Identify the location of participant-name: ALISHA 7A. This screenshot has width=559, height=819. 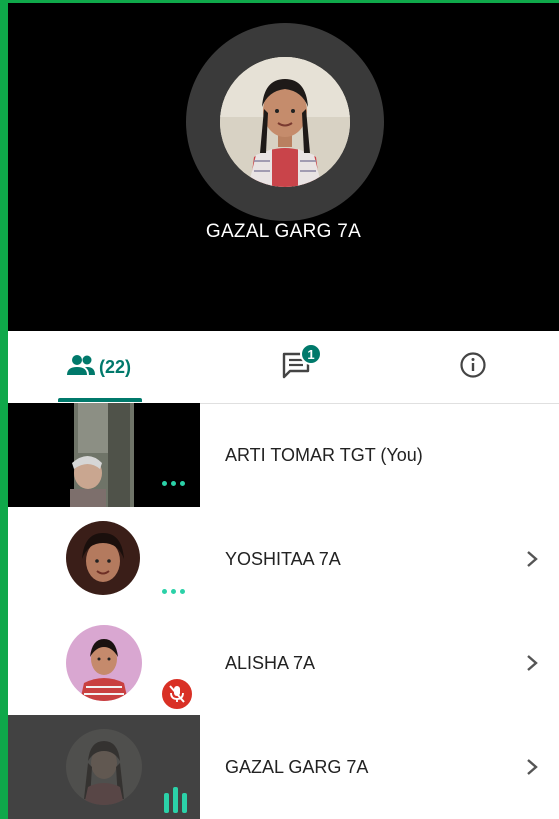
(270, 662).